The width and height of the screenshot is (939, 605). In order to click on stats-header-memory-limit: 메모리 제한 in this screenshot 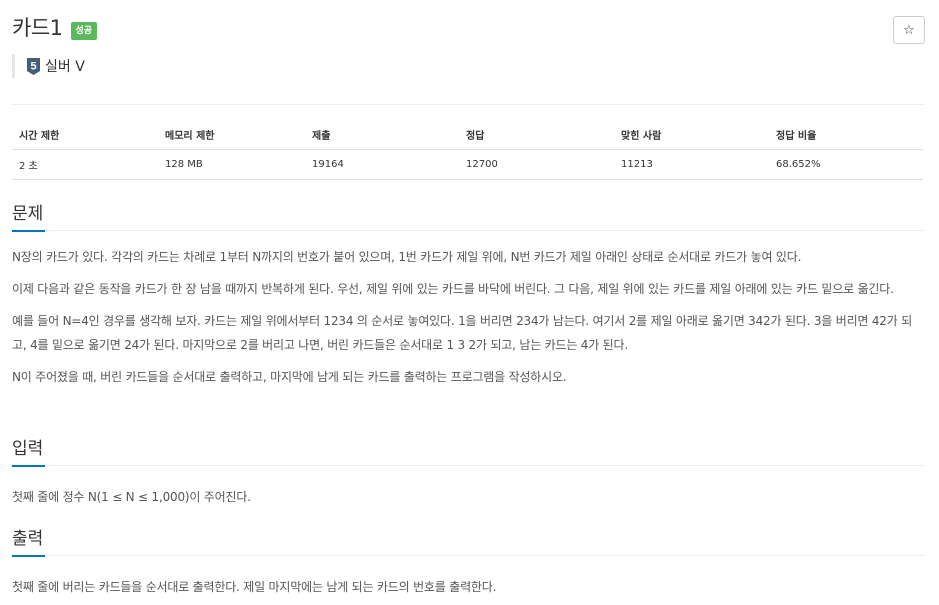, I will do `click(231, 135)`.